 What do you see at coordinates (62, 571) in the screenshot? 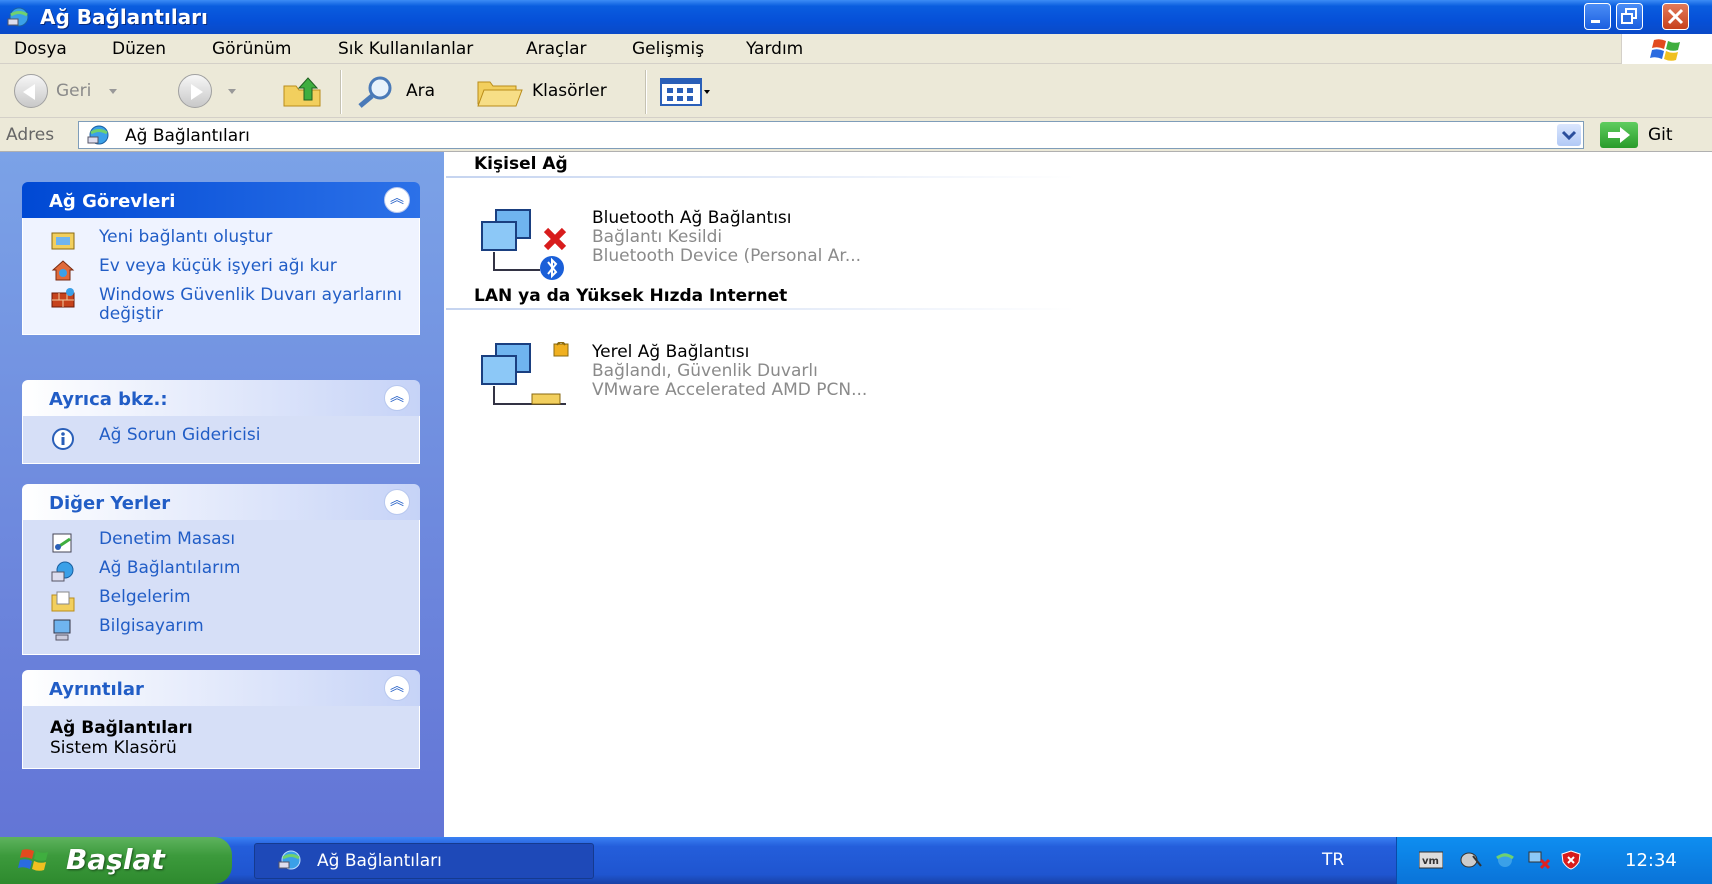
I see `network-places-icon` at bounding box center [62, 571].